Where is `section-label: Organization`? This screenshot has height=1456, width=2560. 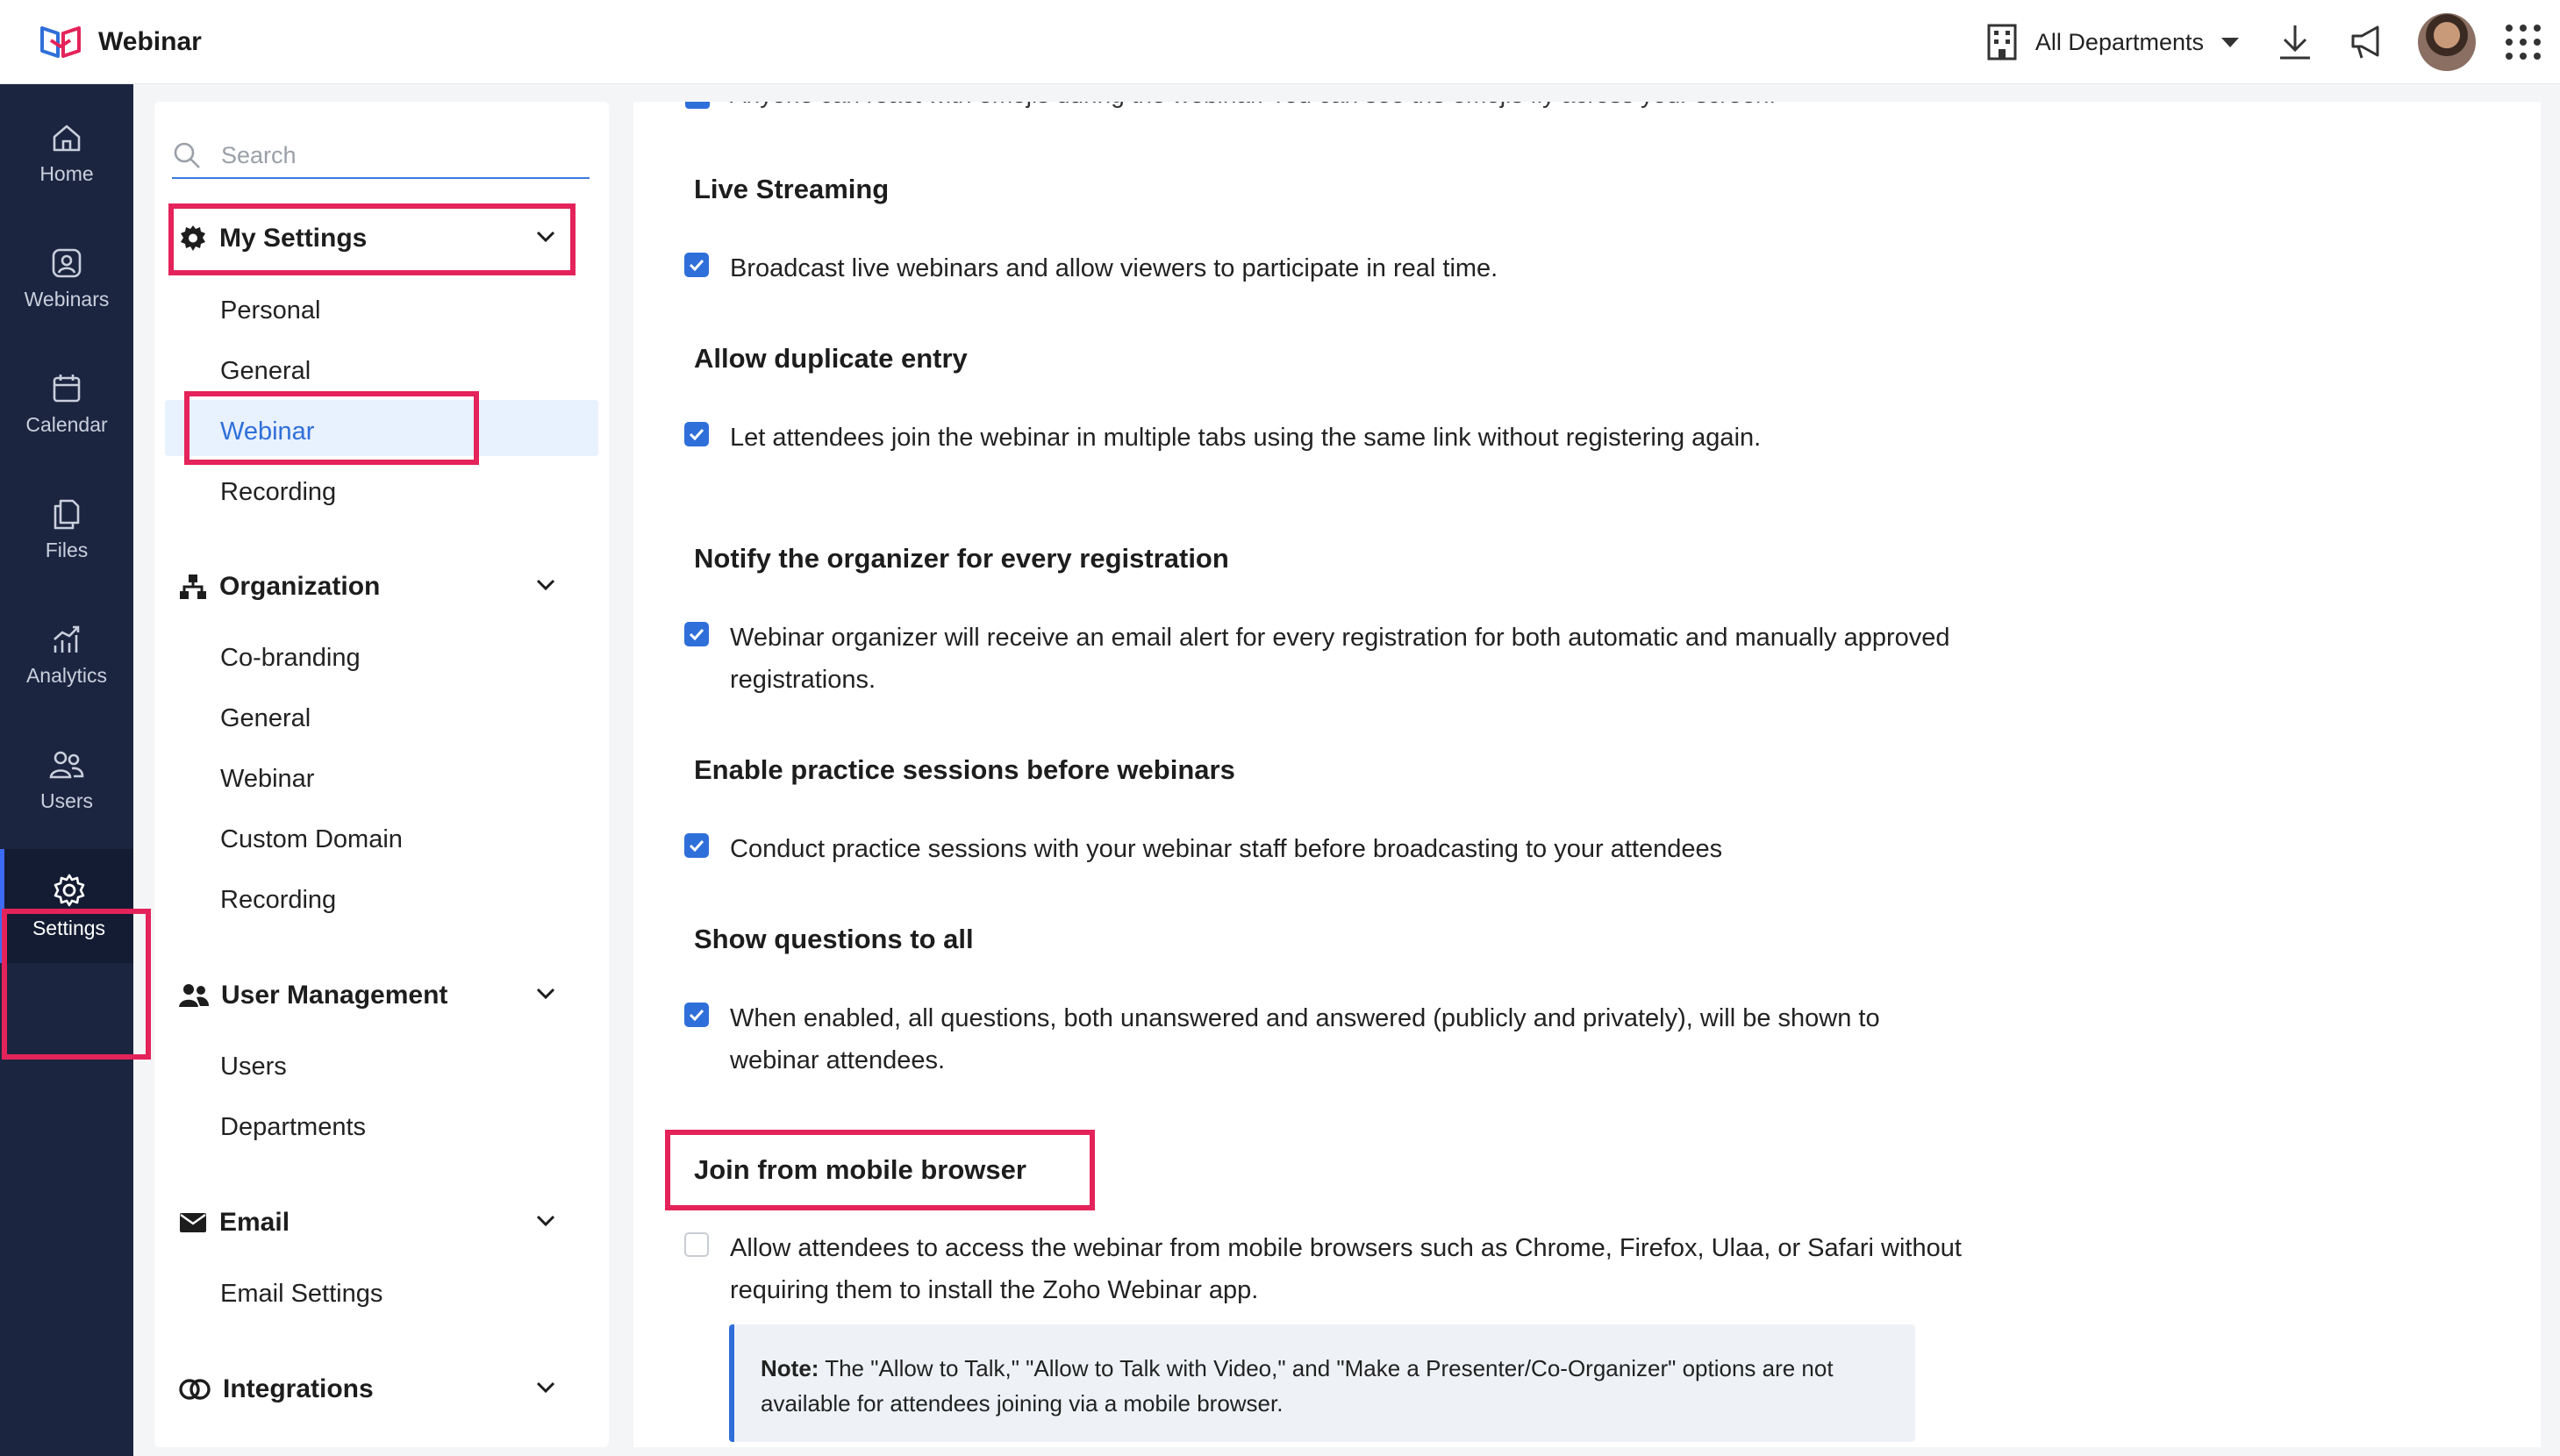 section-label: Organization is located at coordinates (300, 586).